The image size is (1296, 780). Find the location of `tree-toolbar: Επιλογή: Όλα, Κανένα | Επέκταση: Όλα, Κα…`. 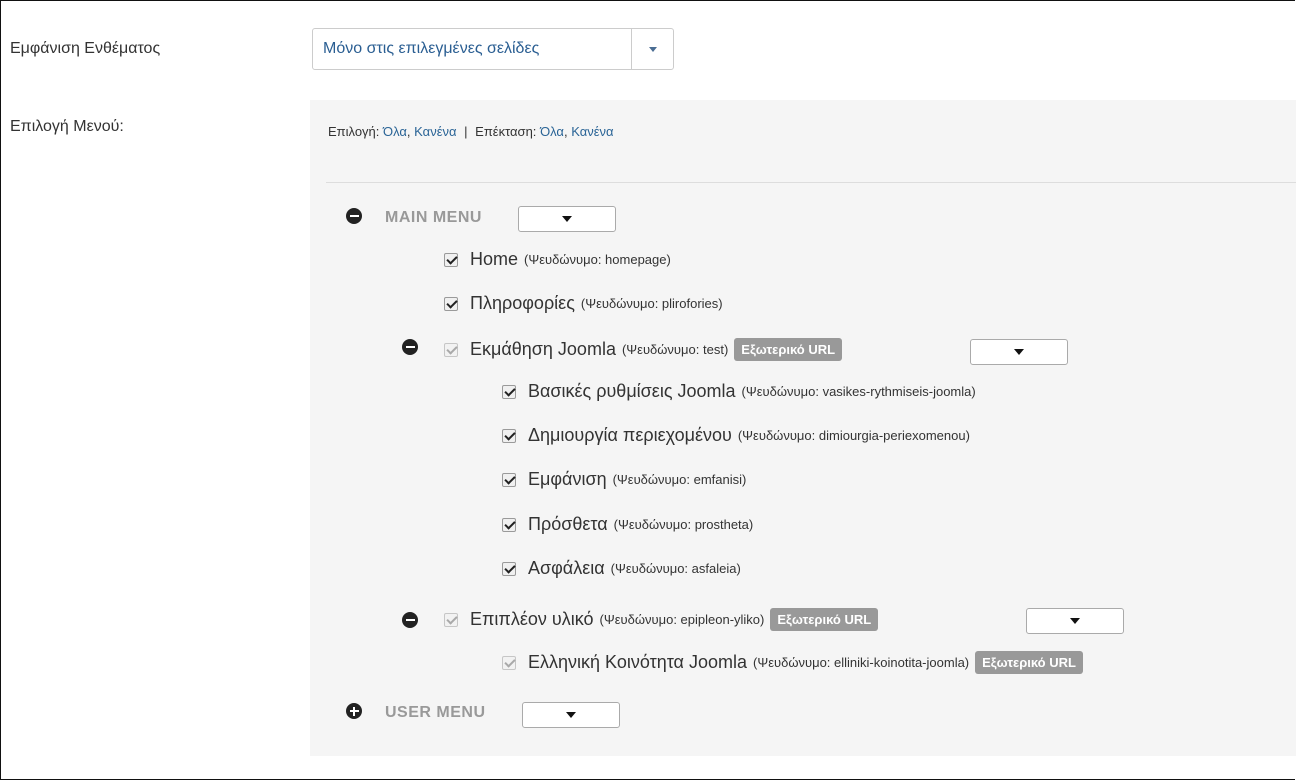

tree-toolbar: Επιλογή: Όλα, Κανένα | Επέκταση: Όλα, Κα… is located at coordinates (471, 131).